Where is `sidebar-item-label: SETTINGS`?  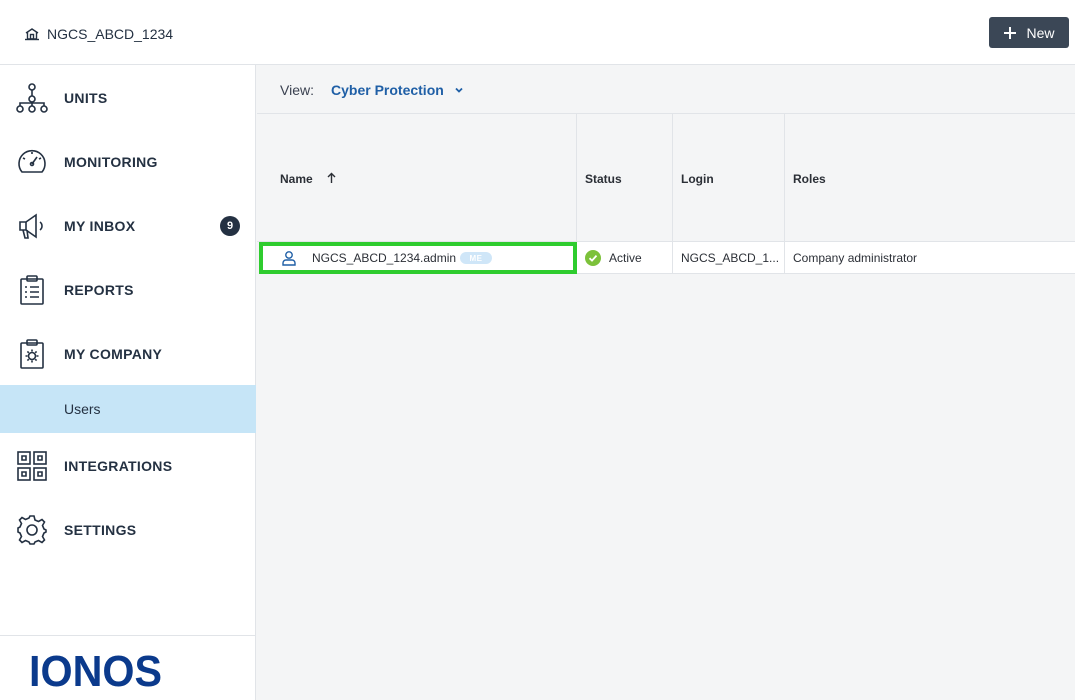
sidebar-item-label: SETTINGS is located at coordinates (100, 530).